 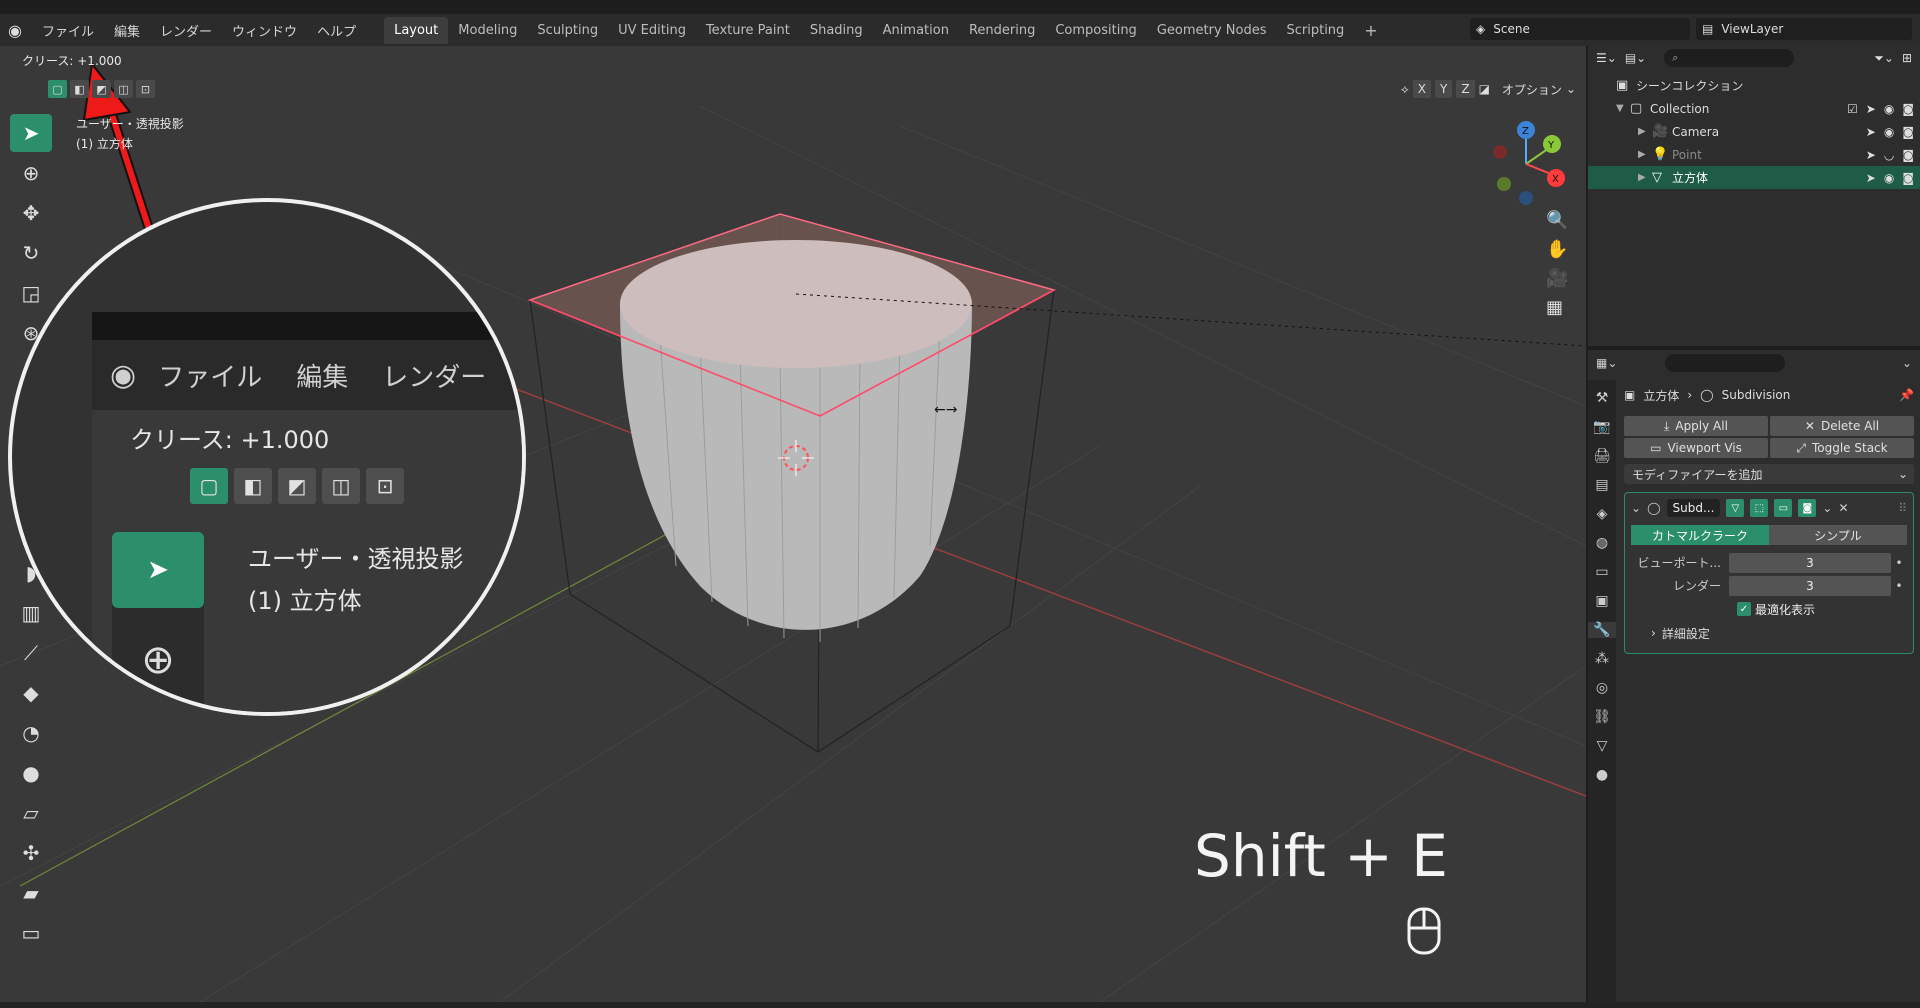 What do you see at coordinates (1370, 30) in the screenshot?
I see `add-workspace-icon: +` at bounding box center [1370, 30].